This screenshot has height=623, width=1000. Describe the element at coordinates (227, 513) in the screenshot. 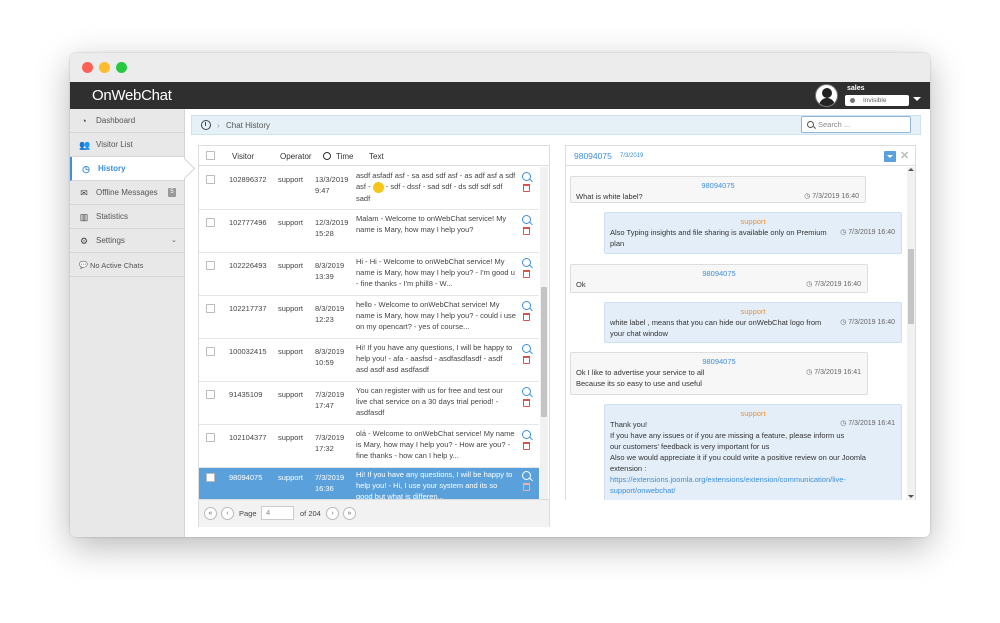

I see `prev-page-button: ‹` at that location.